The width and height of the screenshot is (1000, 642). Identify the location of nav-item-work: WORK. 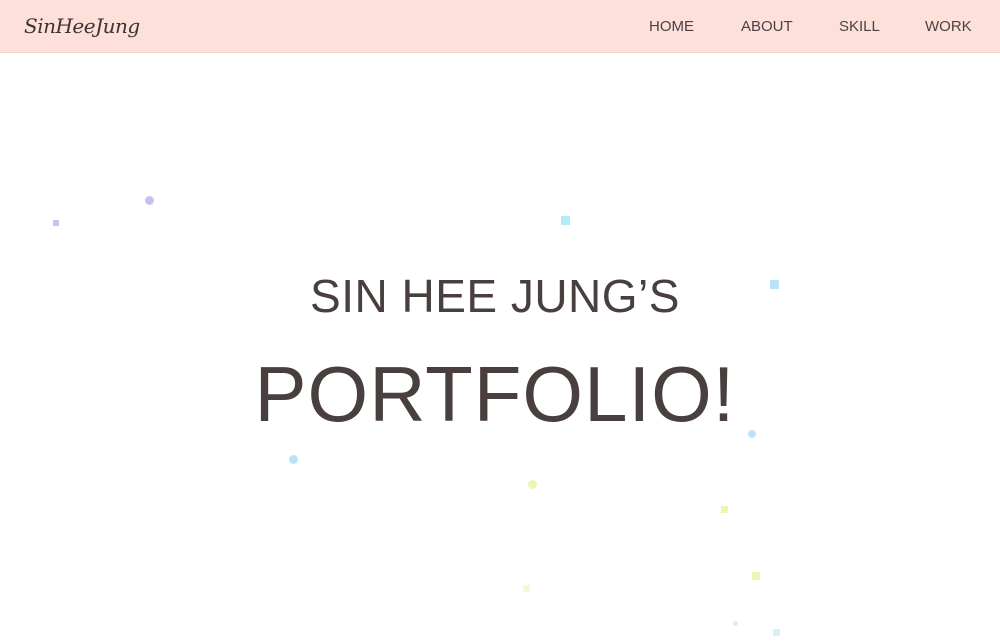
(948, 27).